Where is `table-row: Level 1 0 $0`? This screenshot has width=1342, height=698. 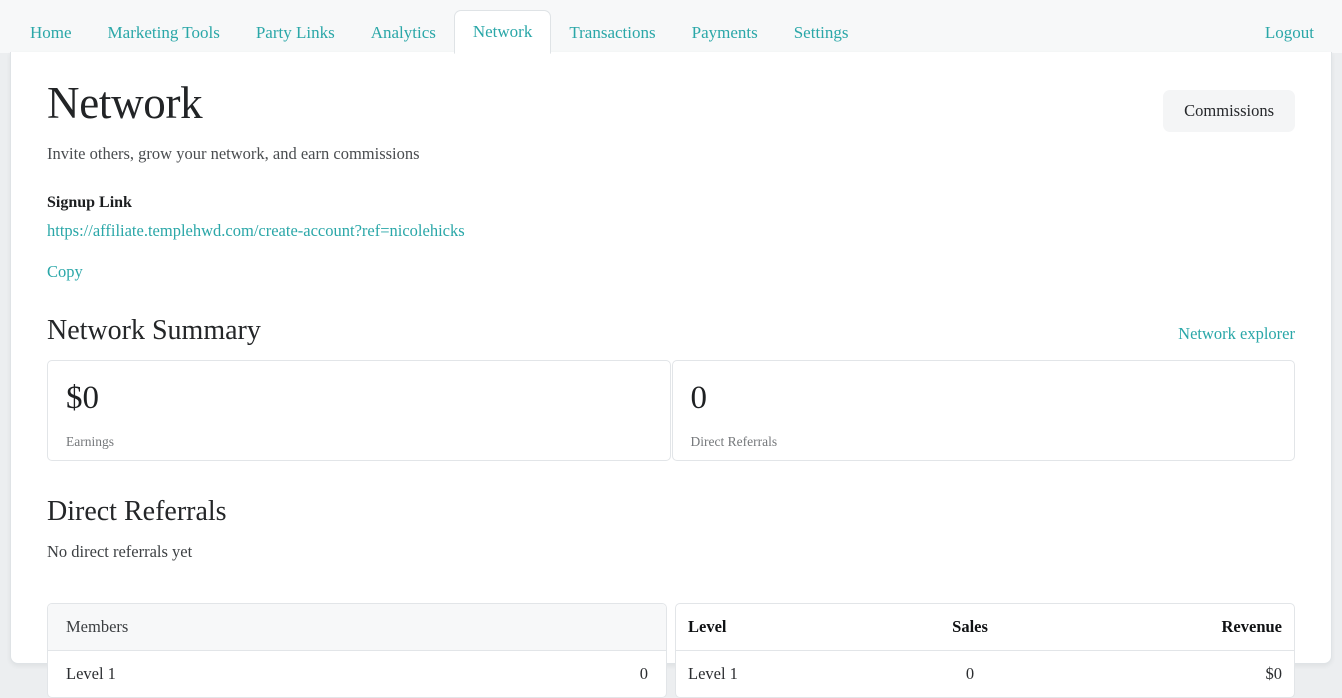
table-row: Level 1 0 $0 is located at coordinates (985, 674).